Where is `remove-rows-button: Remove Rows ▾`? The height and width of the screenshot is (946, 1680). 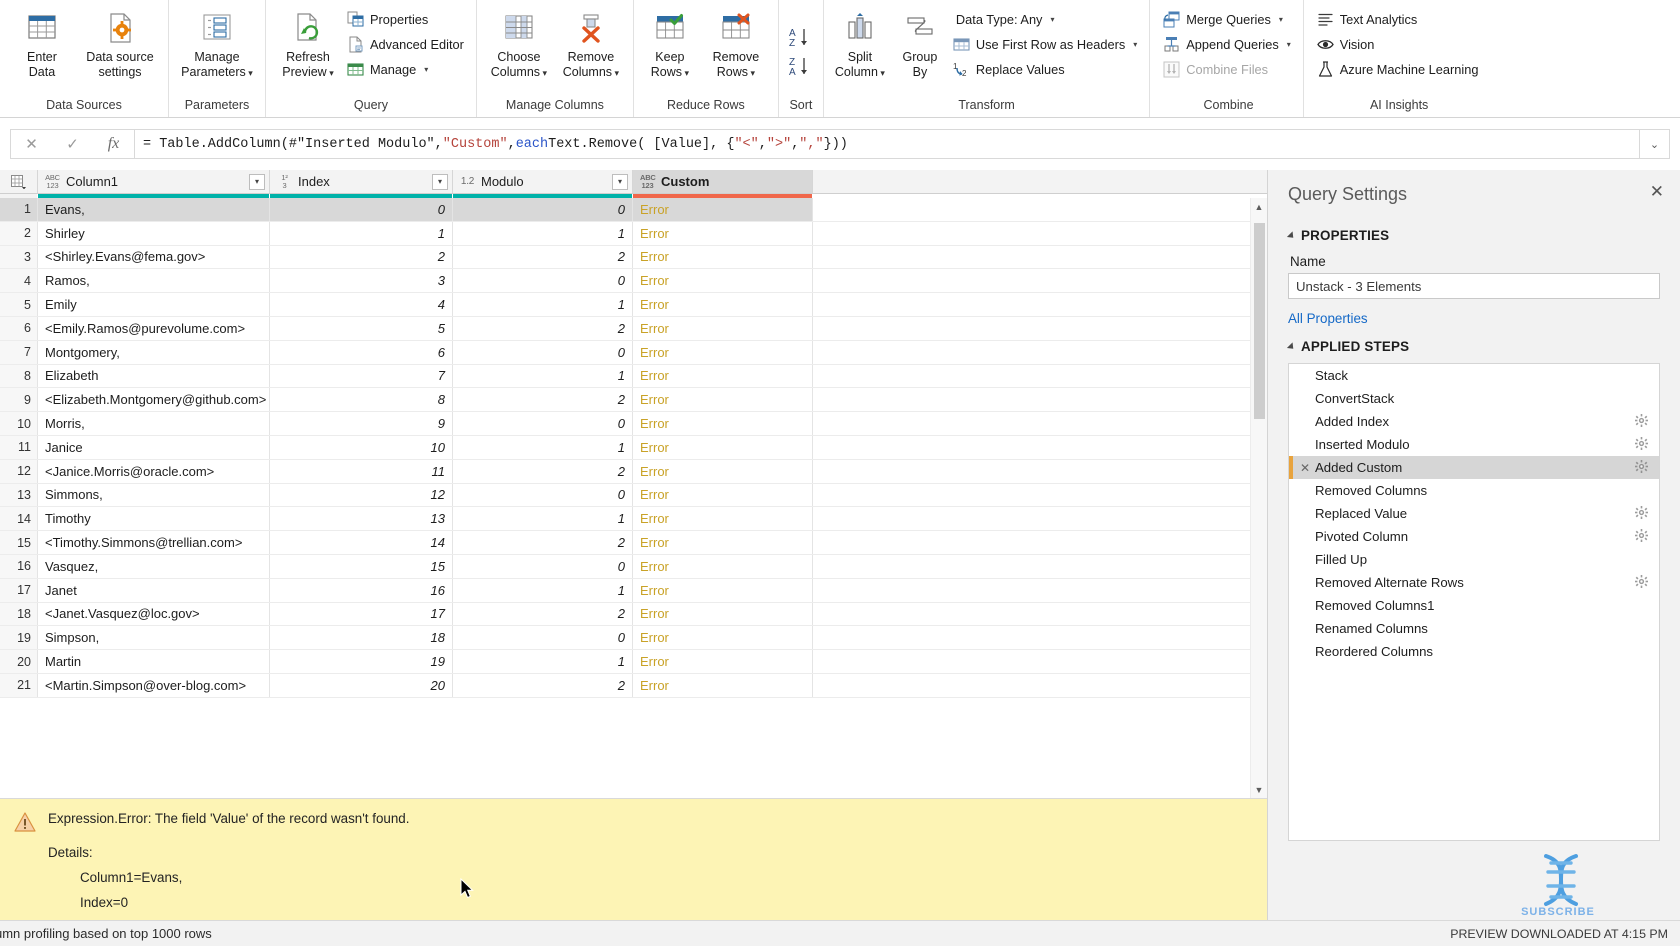
remove-rows-button: Remove Rows ▾ is located at coordinates (736, 42).